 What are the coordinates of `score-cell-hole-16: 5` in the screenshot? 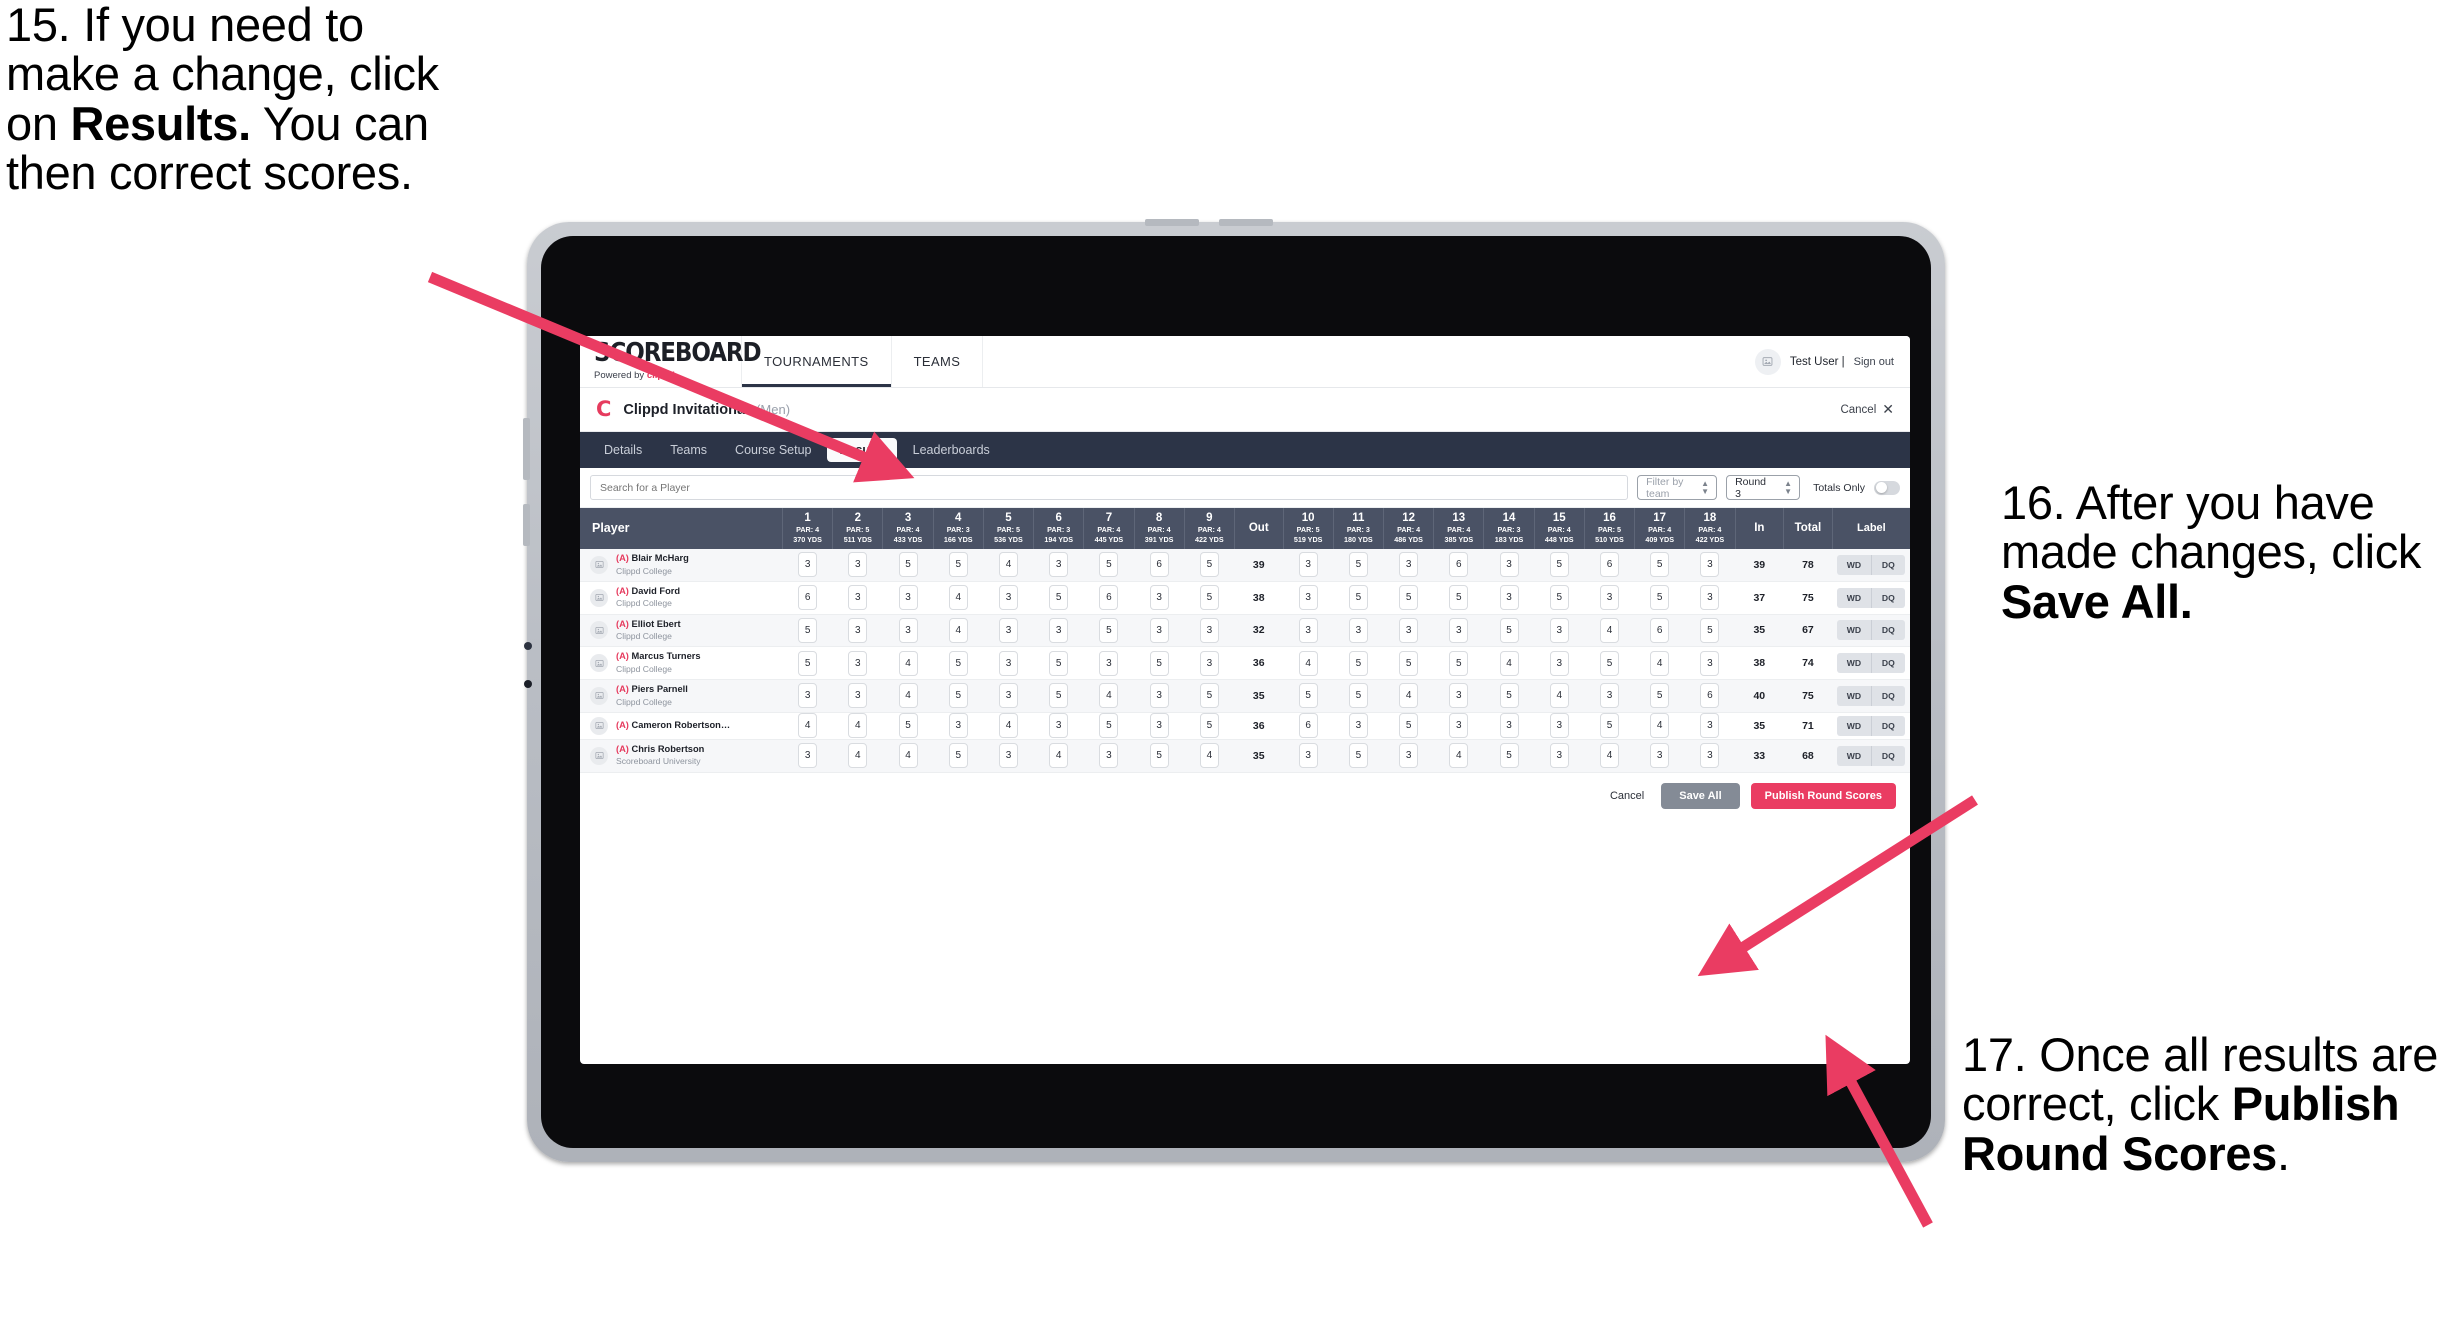 It's located at (1609, 726).